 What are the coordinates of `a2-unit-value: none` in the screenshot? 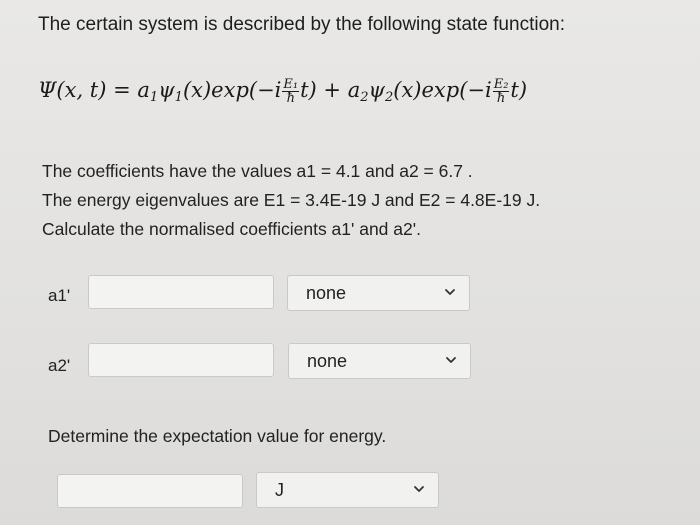 It's located at (327, 361).